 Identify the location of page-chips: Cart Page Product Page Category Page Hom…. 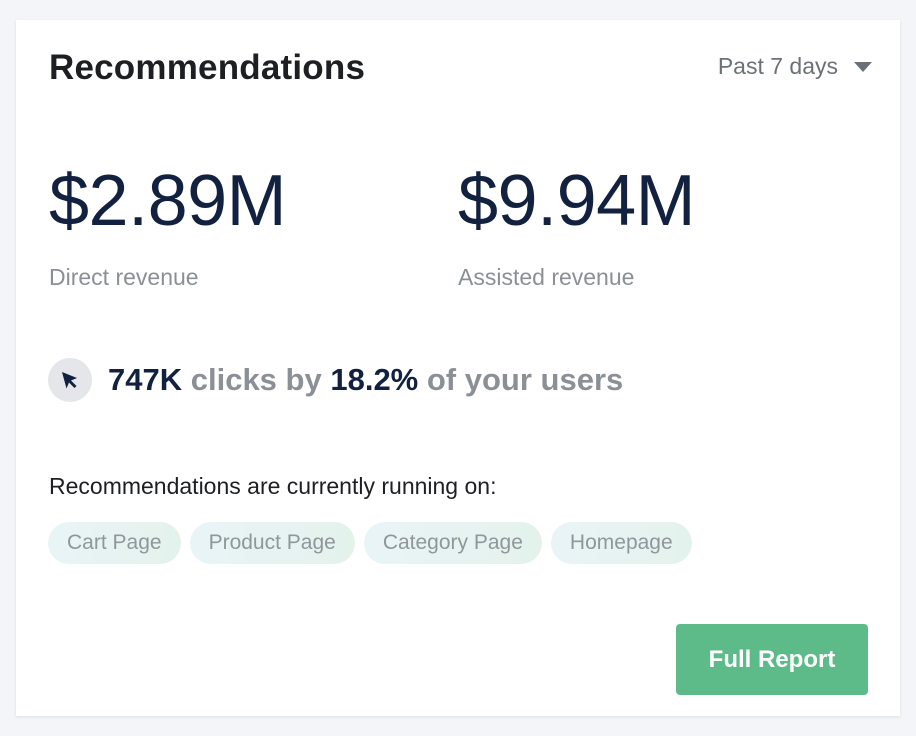
(370, 543).